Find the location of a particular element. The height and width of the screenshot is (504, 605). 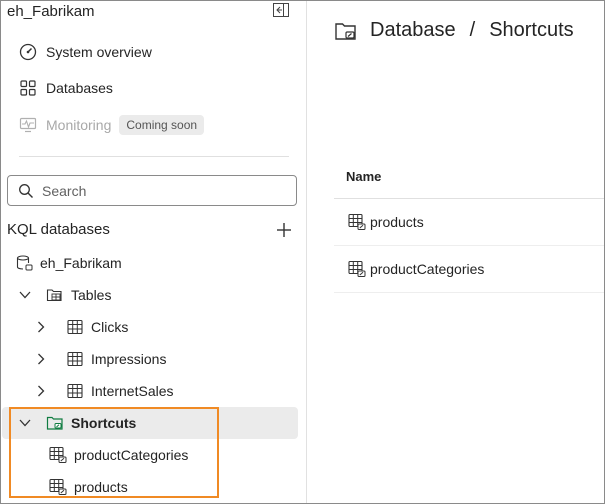

search-icon is located at coordinates (26, 191).